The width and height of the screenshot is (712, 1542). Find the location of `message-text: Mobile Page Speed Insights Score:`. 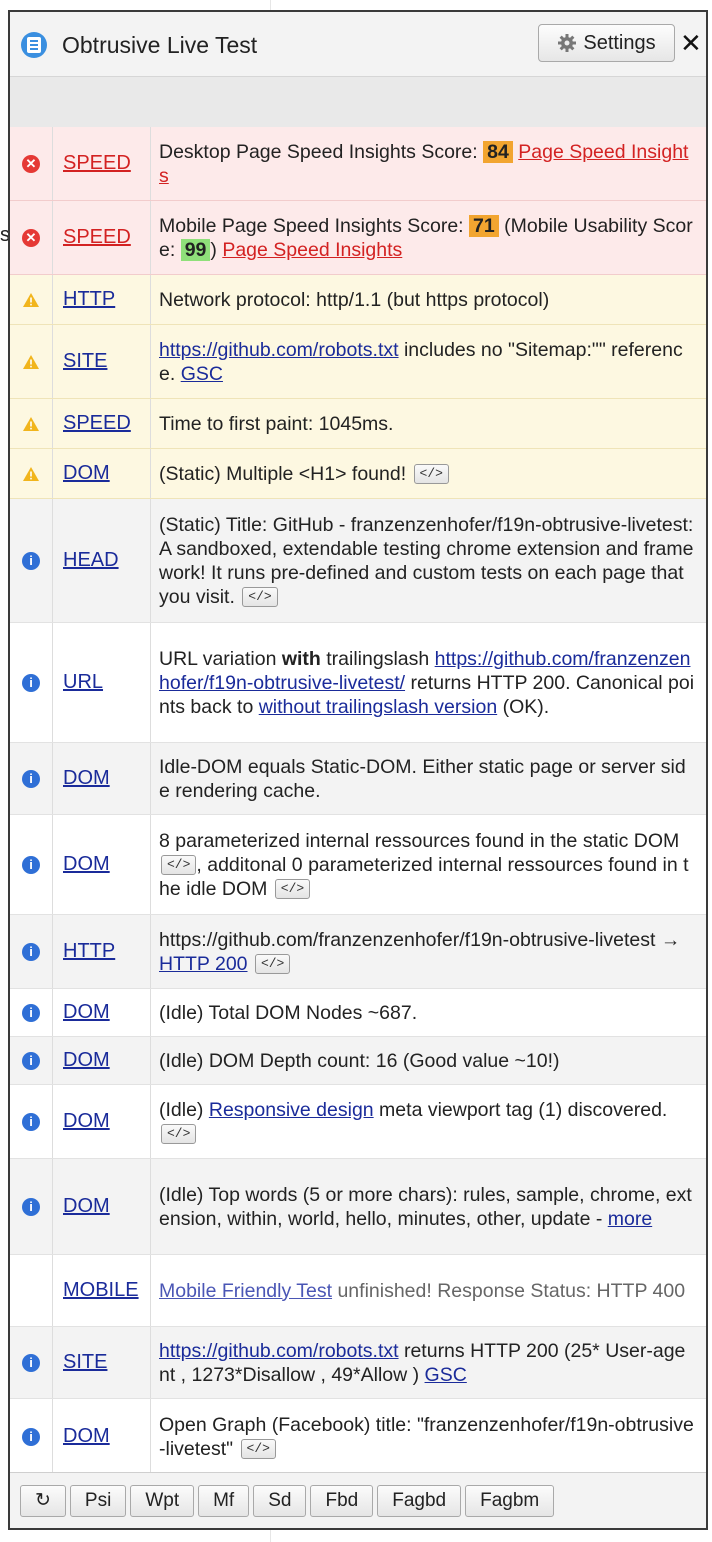

message-text: Mobile Page Speed Insights Score: is located at coordinates (314, 225).